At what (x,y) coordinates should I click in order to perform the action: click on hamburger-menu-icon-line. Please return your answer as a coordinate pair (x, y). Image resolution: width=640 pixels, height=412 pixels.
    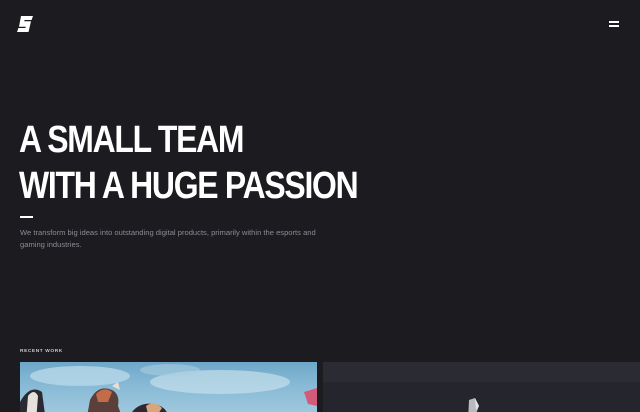
    Looking at the image, I should click on (614, 26).